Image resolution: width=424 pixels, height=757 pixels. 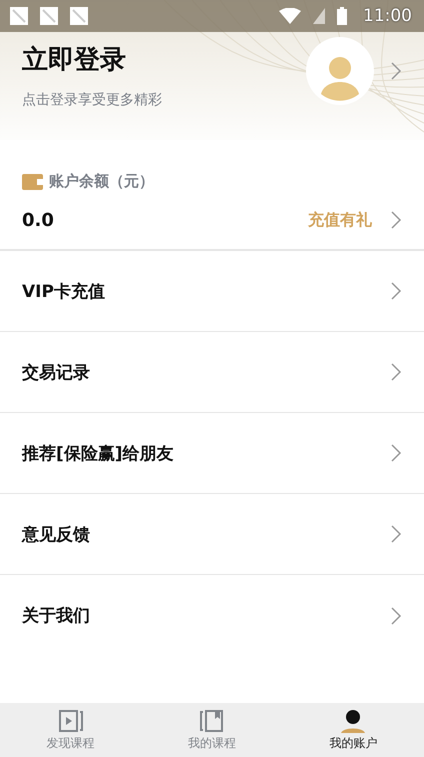 I want to click on signal-icon, so click(x=319, y=16).